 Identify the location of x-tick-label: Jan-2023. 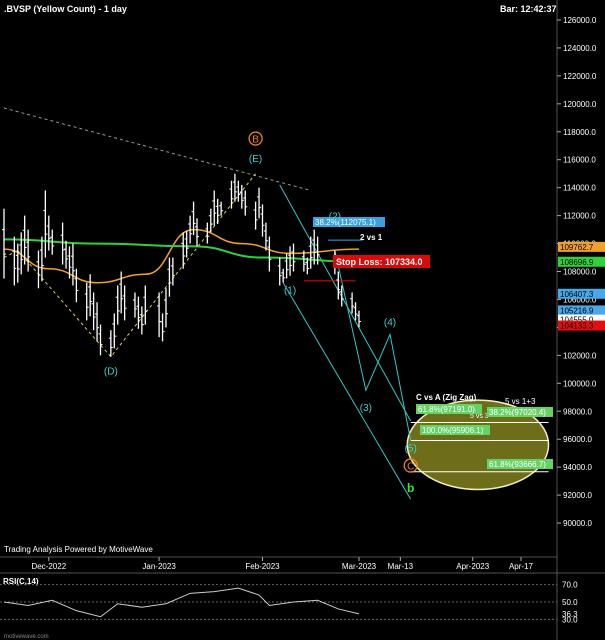
(159, 566).